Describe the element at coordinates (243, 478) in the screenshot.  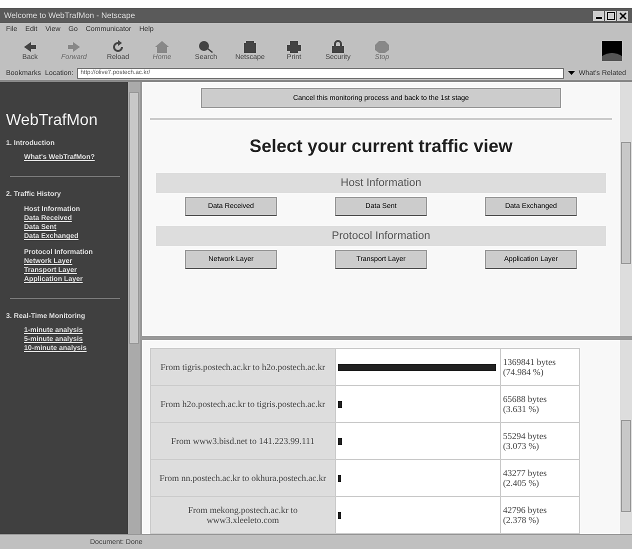
I see `flow-cell: From nn.postech.ac.kr to okhura.postech.ac.kr` at that location.